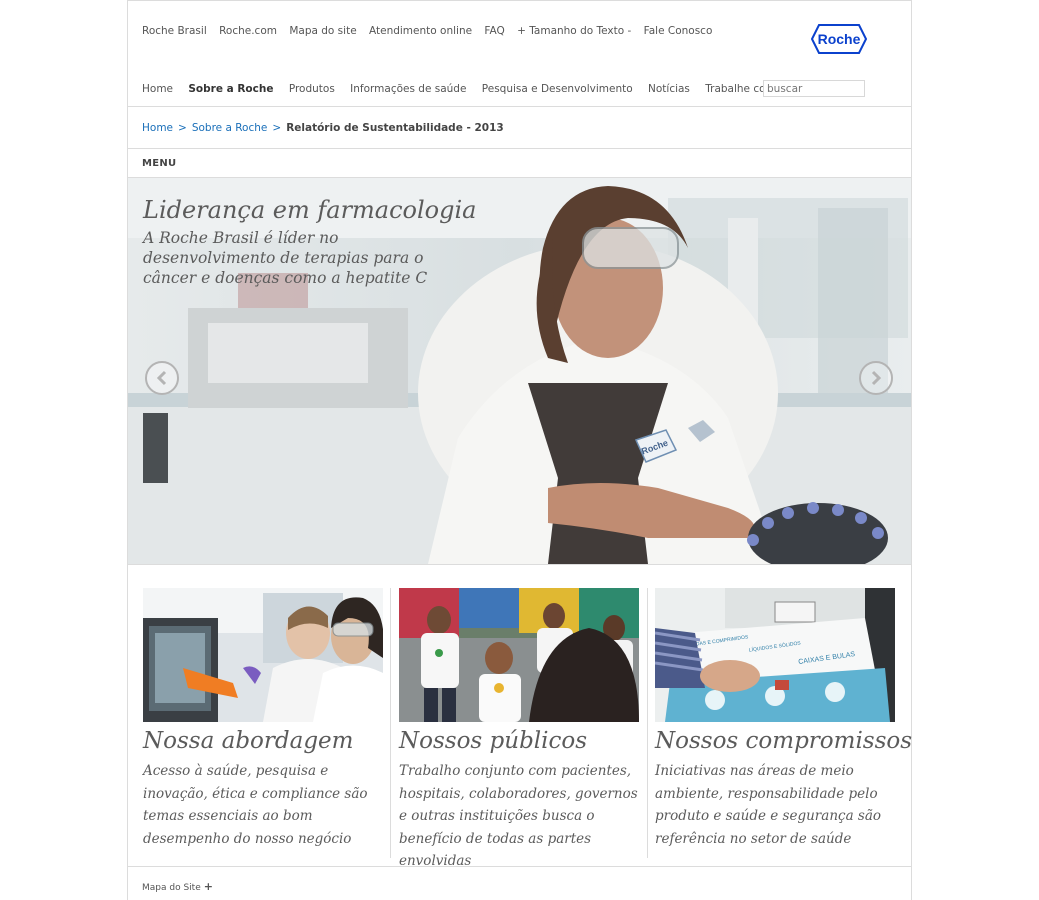  Describe the element at coordinates (814, 88) in the screenshot. I see `search-input` at that location.